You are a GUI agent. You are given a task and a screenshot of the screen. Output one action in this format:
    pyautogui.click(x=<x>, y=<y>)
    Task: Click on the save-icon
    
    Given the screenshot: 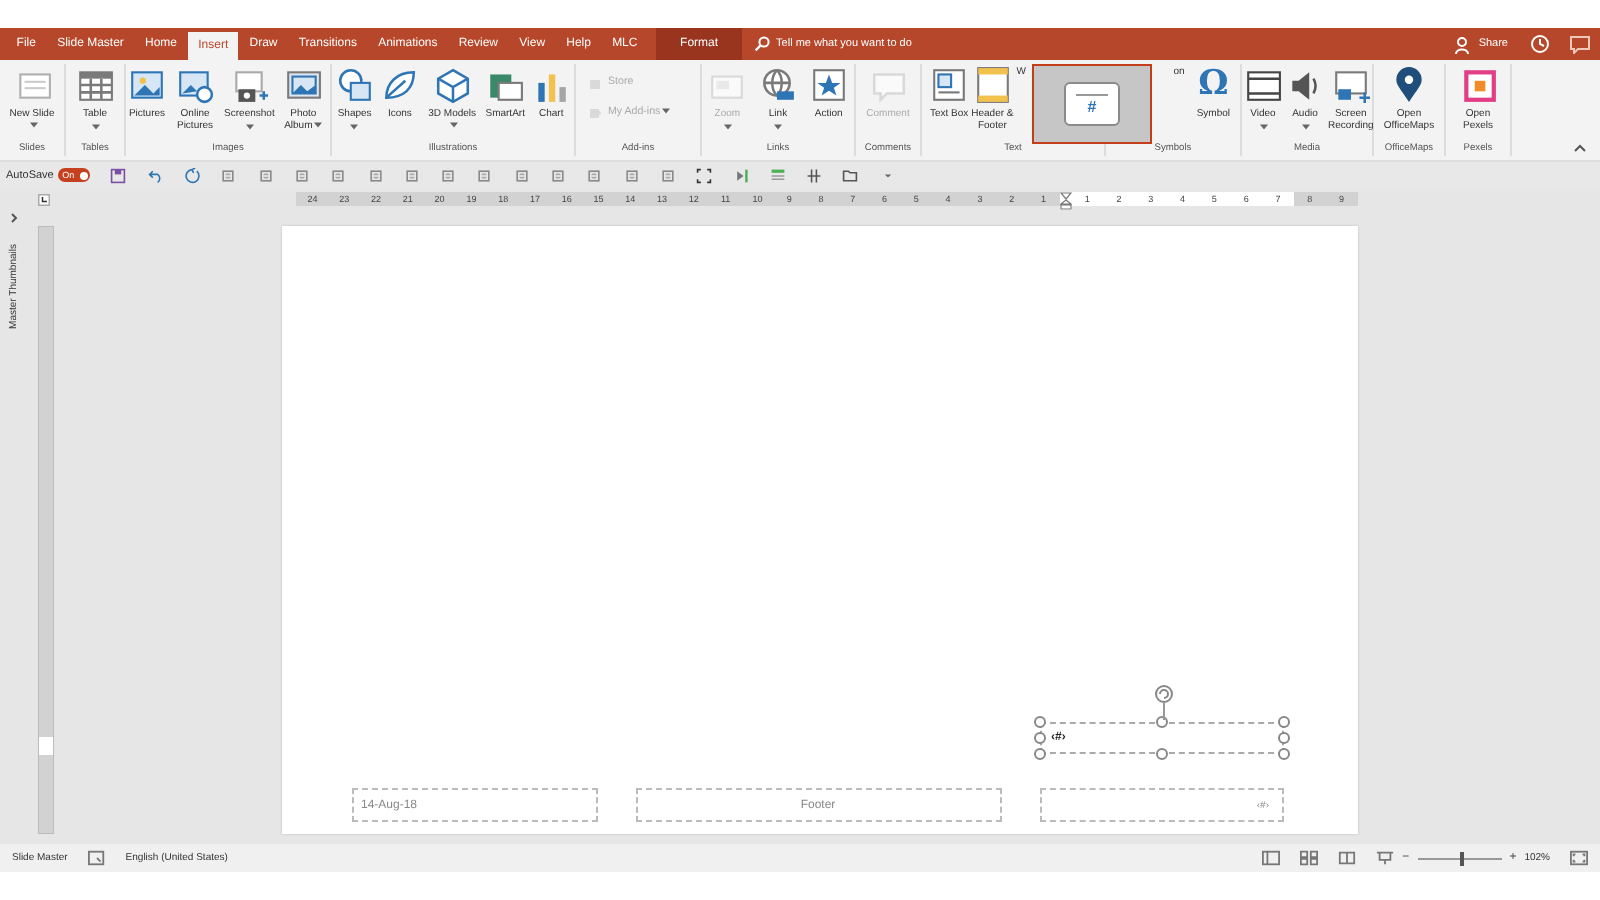 What is the action you would take?
    pyautogui.click(x=118, y=175)
    